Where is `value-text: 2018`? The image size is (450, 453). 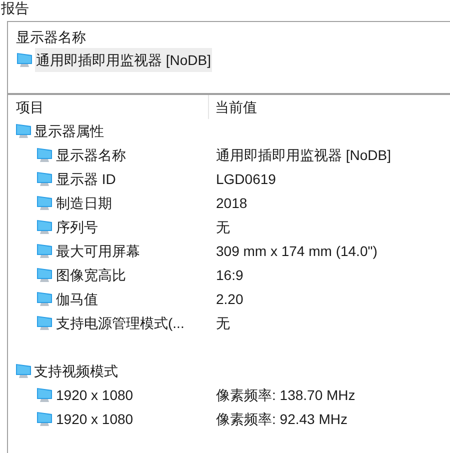
value-text: 2018 is located at coordinates (231, 203).